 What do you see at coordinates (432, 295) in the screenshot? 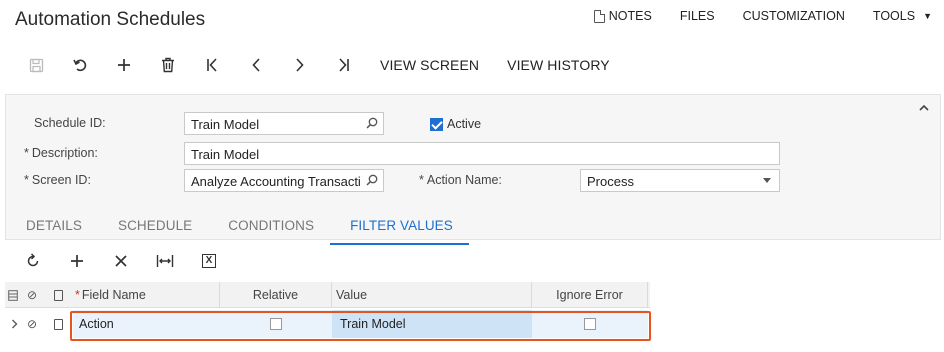
I see `value-header: Value` at bounding box center [432, 295].